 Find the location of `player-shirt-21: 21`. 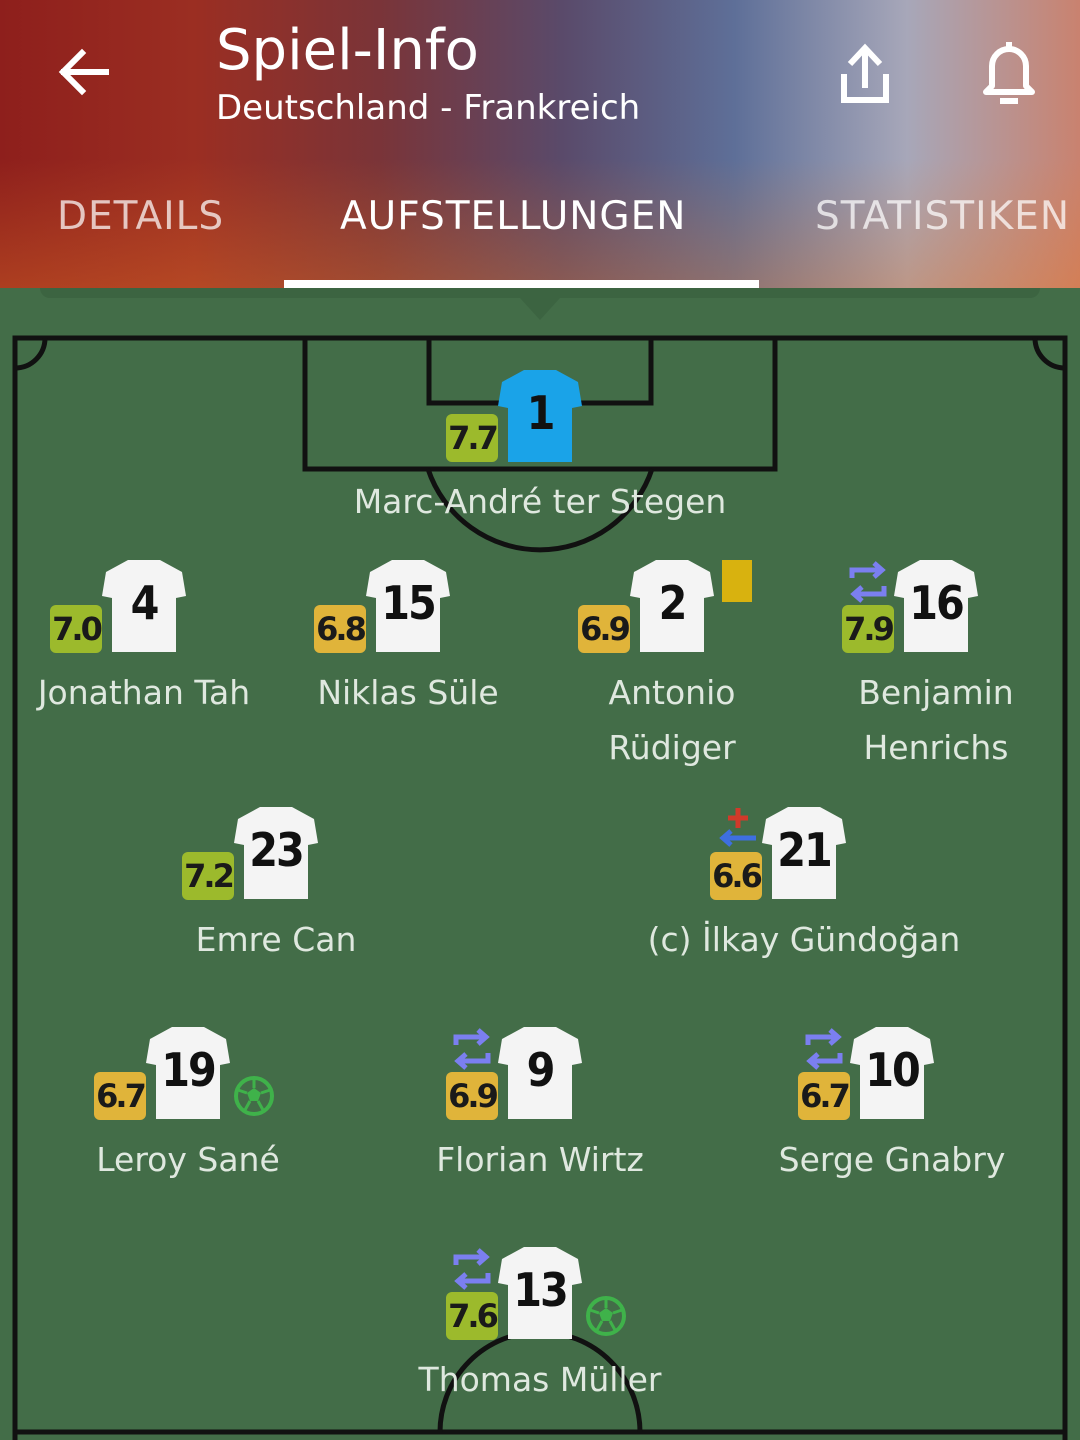

player-shirt-21: 21 is located at coordinates (804, 853).